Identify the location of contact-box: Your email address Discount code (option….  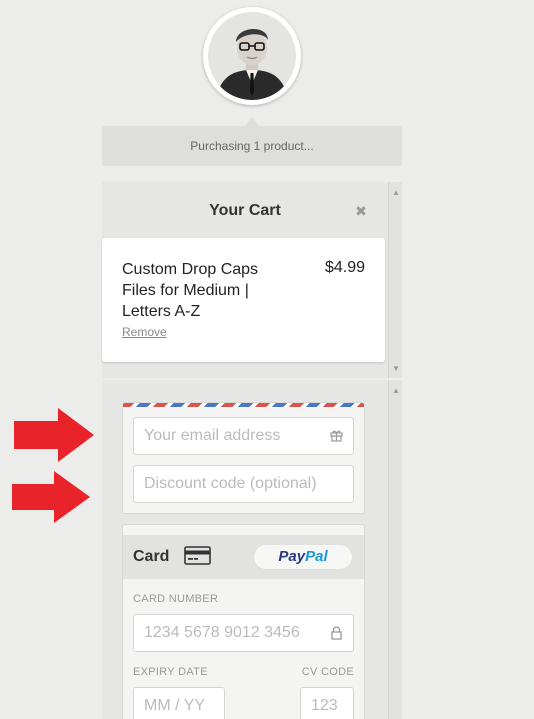
(243, 458).